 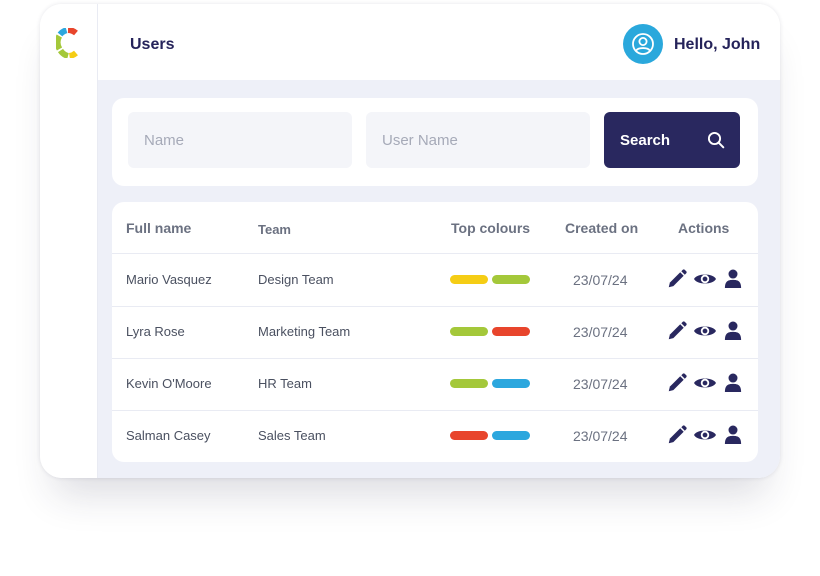 I want to click on greeting-text: Hello, John, so click(x=717, y=44).